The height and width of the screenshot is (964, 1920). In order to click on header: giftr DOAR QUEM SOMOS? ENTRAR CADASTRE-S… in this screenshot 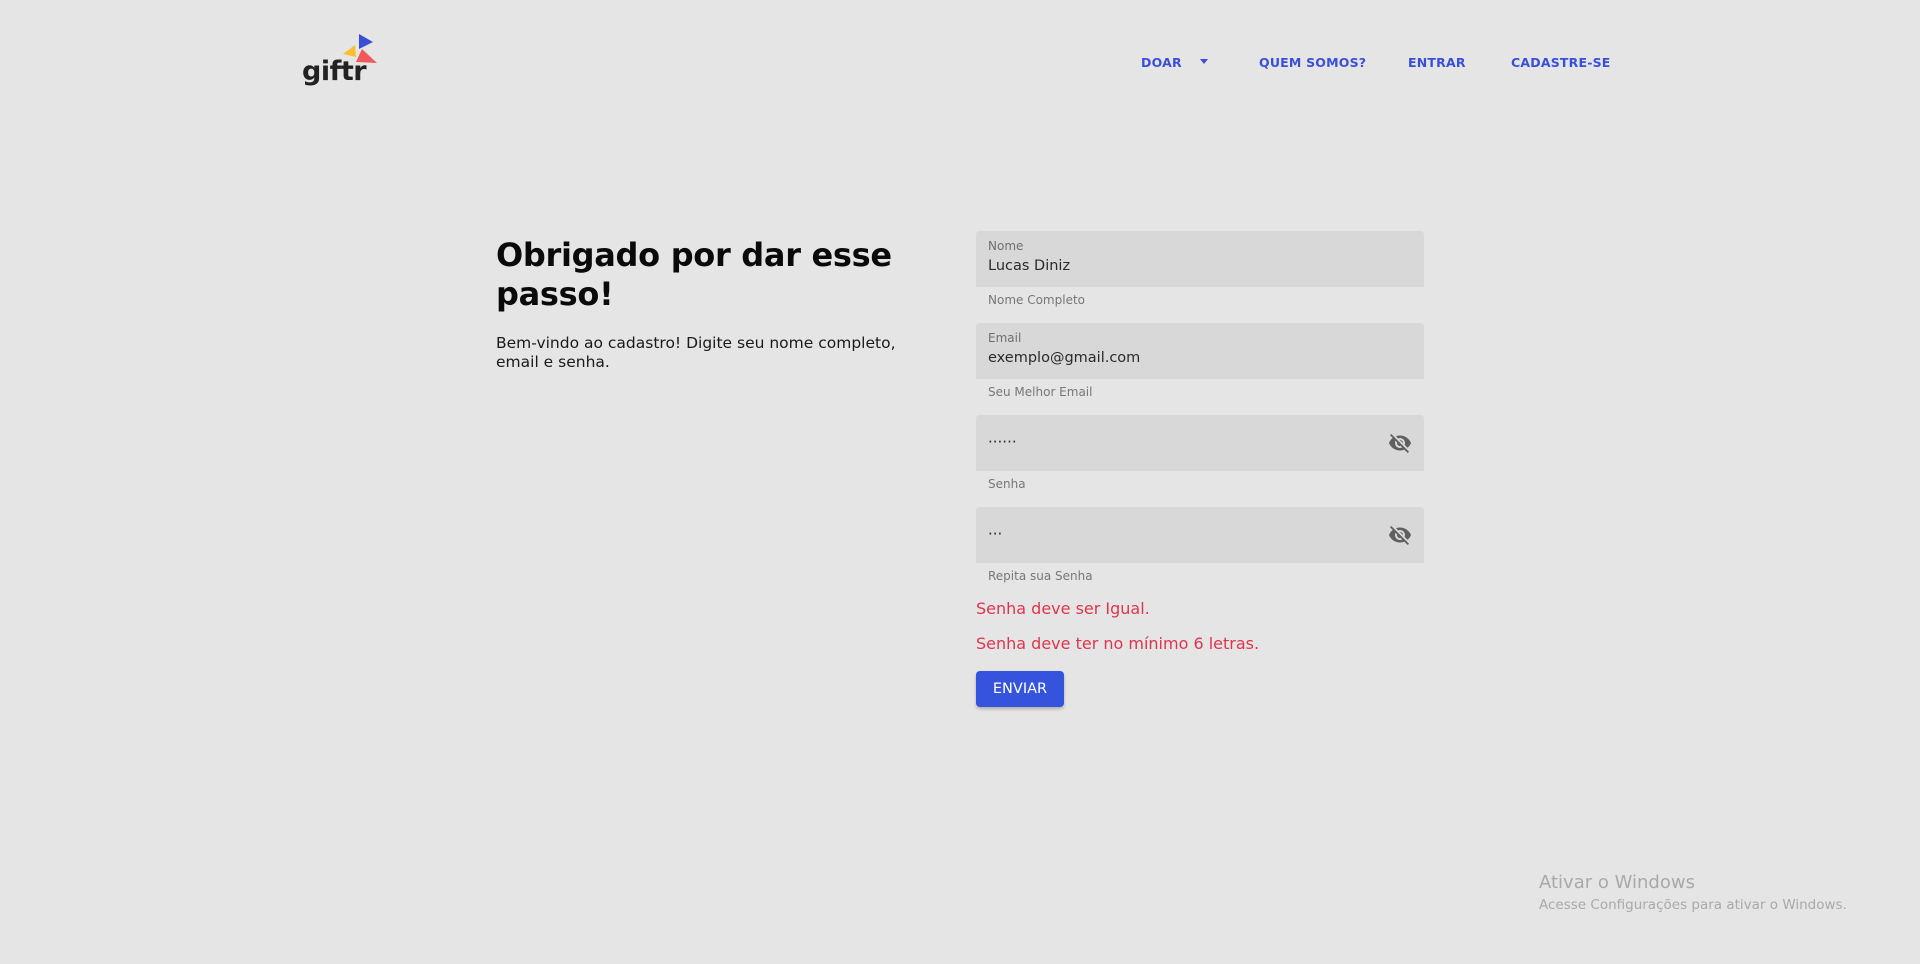, I will do `click(960, 60)`.